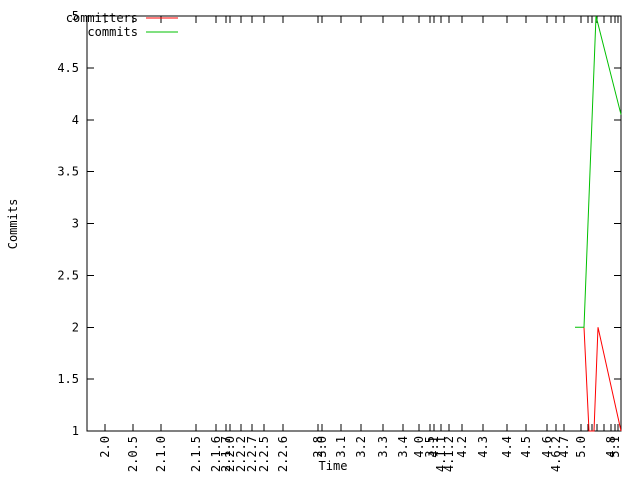 The height and width of the screenshot is (480, 640). I want to click on y-tick-label: 2, so click(75, 327).